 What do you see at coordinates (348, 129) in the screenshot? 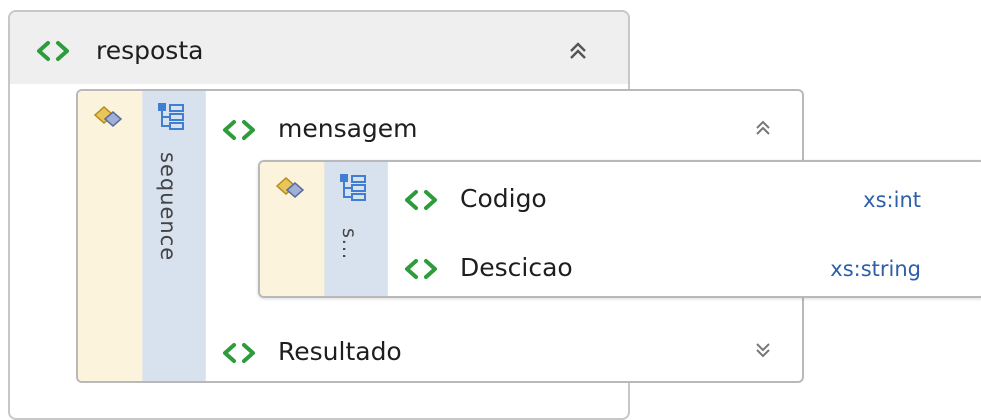
I see `element-name-mensagem: mensagem` at bounding box center [348, 129].